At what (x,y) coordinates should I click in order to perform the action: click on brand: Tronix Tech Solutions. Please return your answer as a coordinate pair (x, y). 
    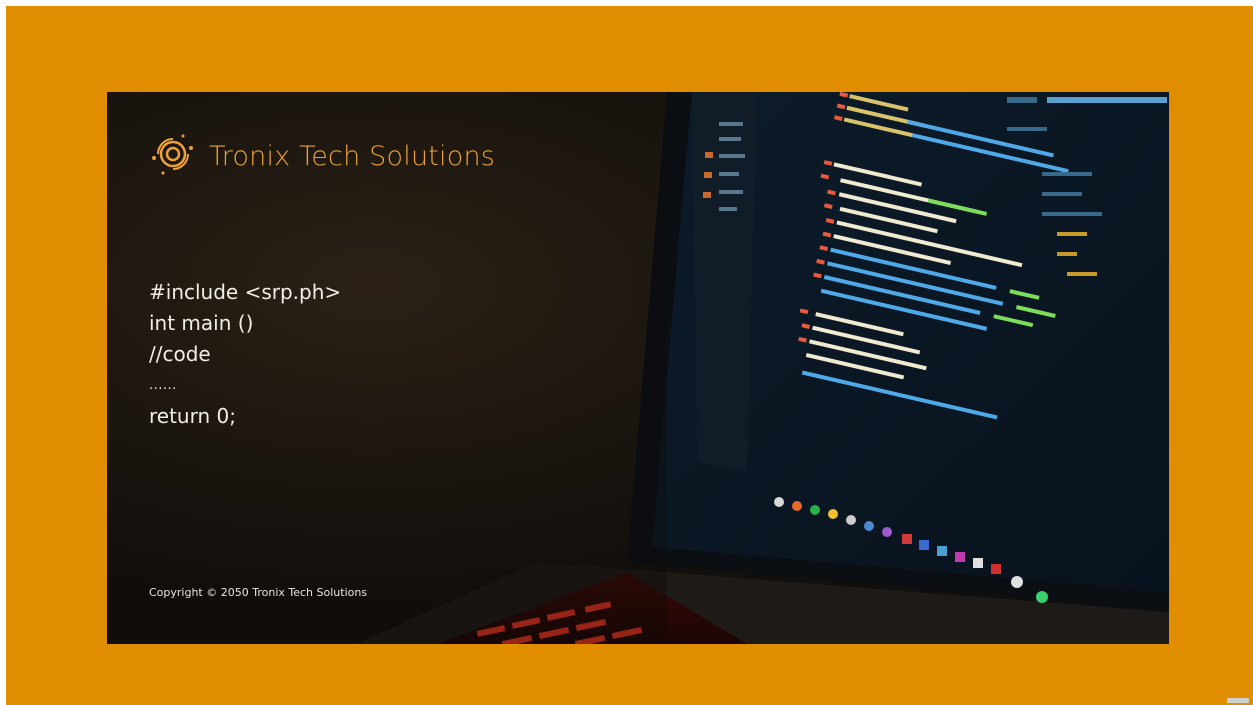
    Looking at the image, I should click on (322, 156).